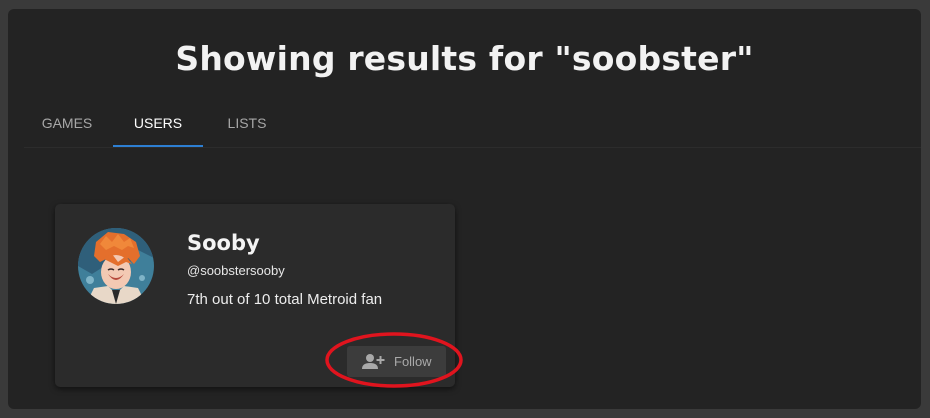 The height and width of the screenshot is (418, 930). I want to click on user-bio: 7th out of 10 total Metroid fan, so click(285, 299).